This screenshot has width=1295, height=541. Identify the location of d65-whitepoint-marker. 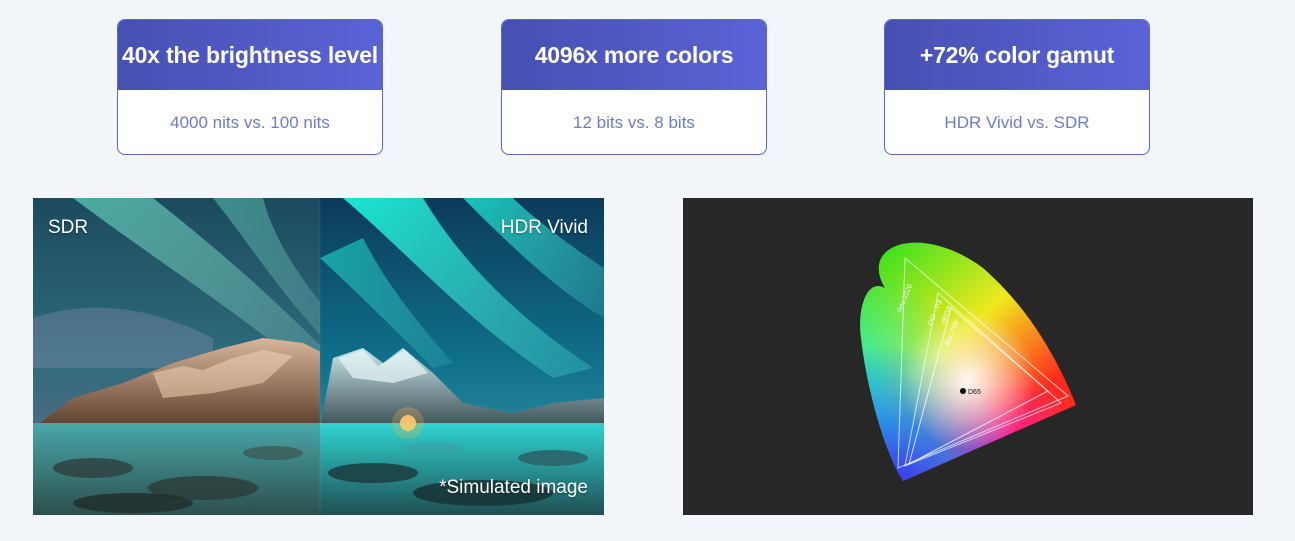
(963, 391).